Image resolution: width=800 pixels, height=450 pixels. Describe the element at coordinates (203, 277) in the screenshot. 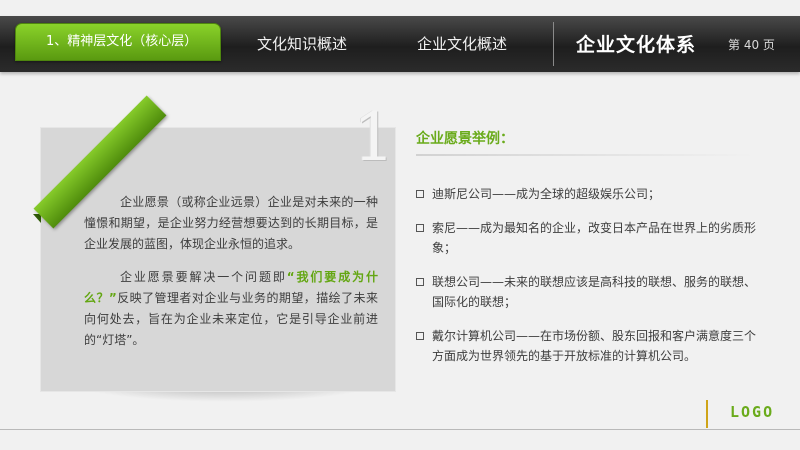

I see `para2-lead: 企业愿景要解决一个问题即` at that location.